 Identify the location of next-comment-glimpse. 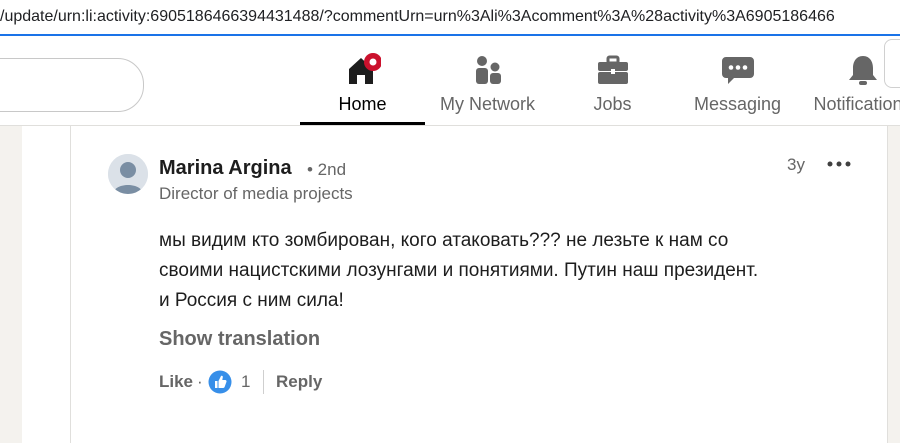
(234, 437).